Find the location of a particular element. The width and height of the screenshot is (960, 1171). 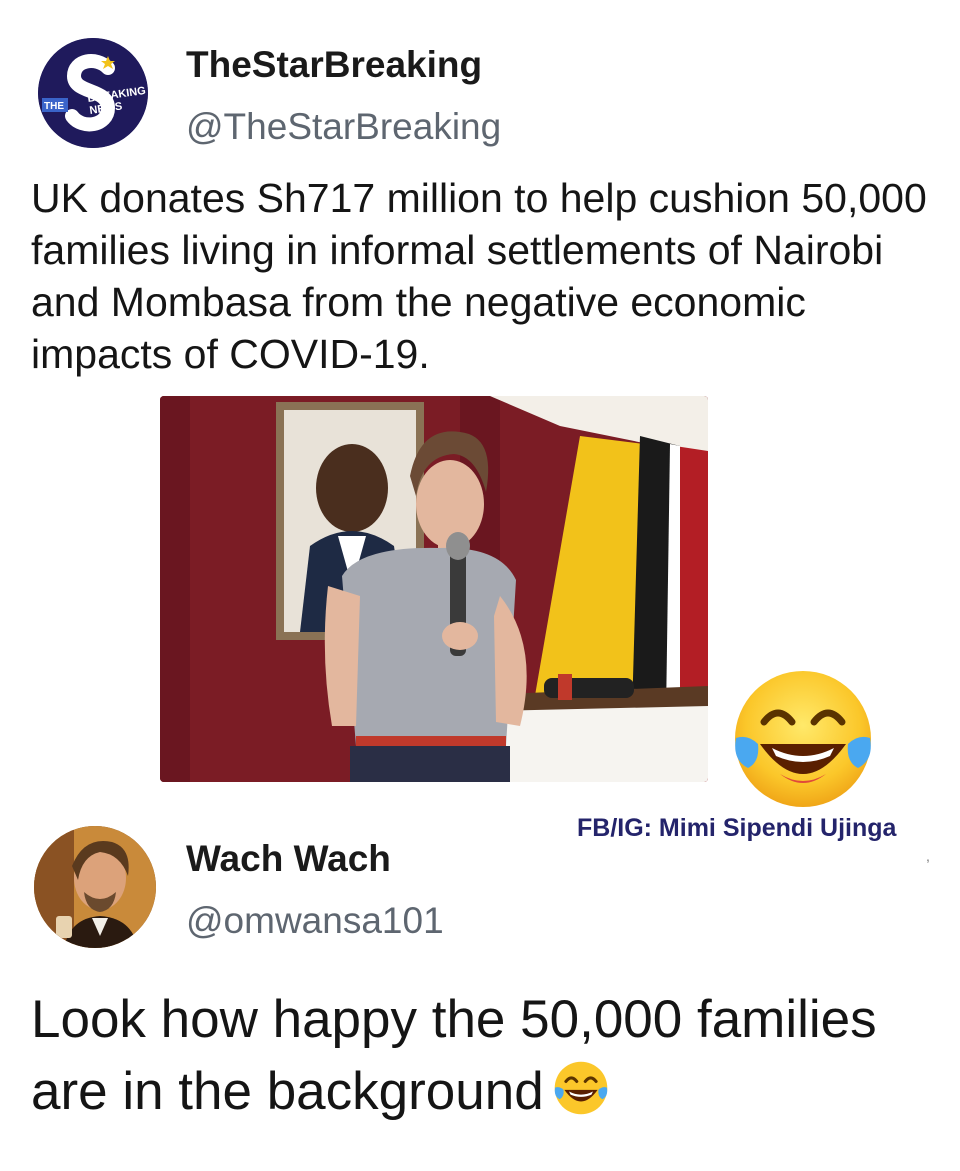

reply-author-name: Wach Wach is located at coordinates (288, 859).